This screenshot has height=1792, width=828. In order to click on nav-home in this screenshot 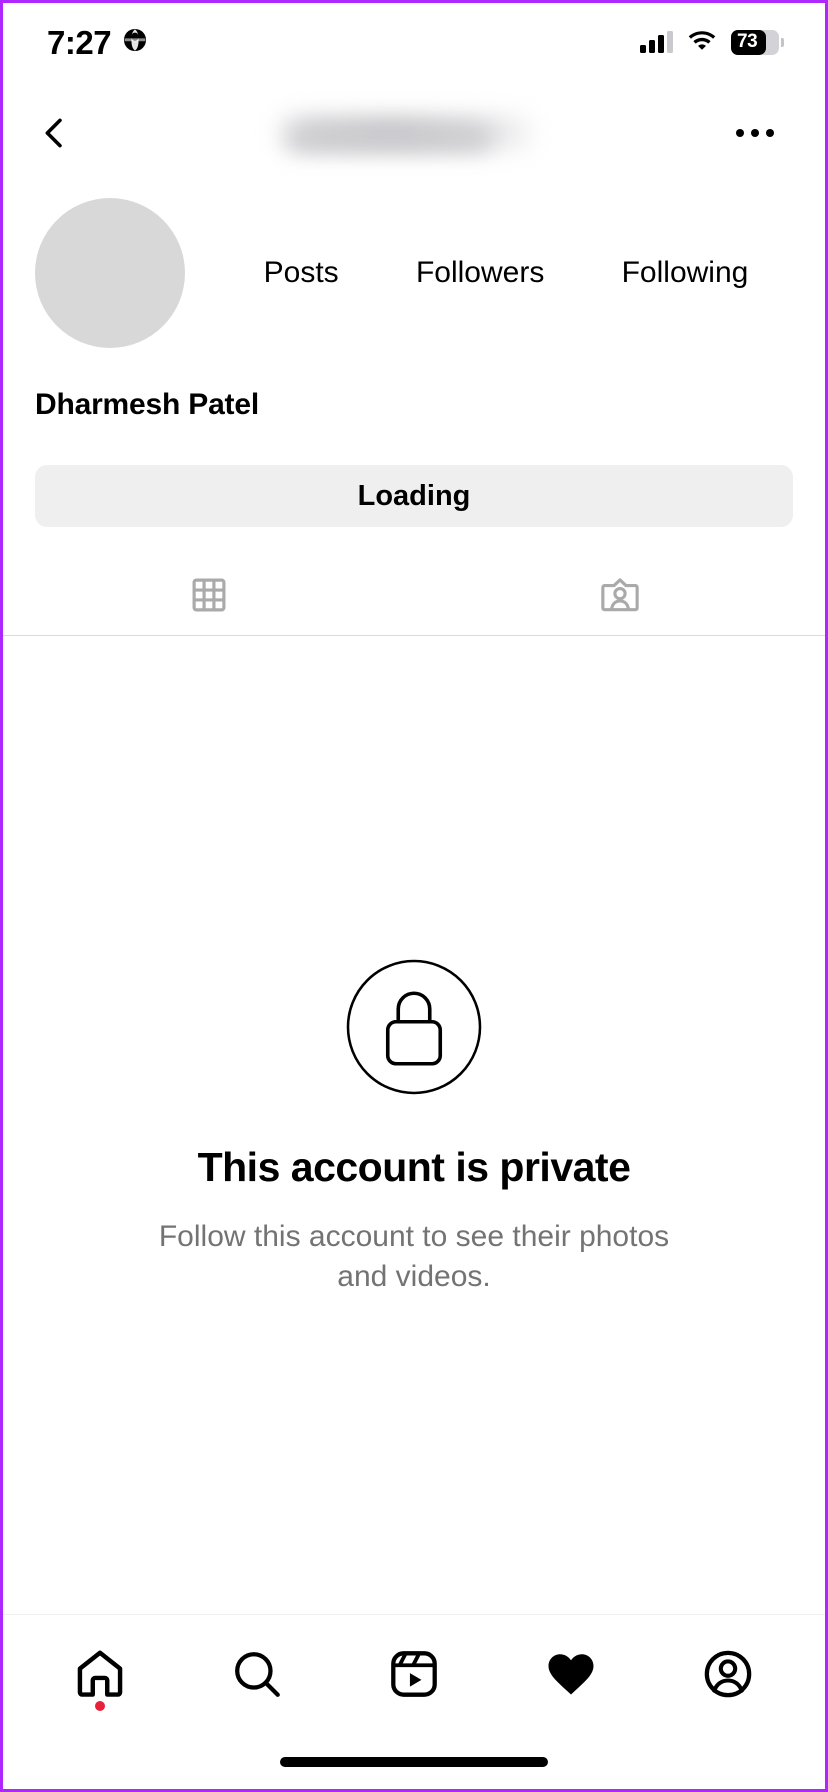, I will do `click(100, 1674)`.